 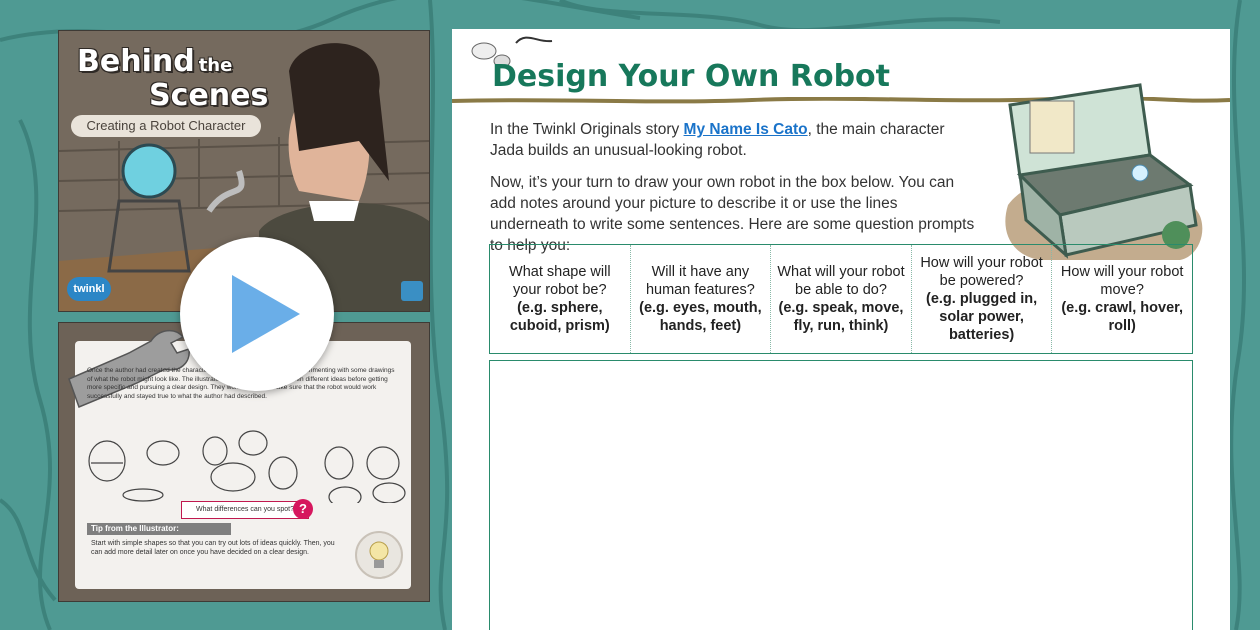 I want to click on cover-title-scenes: Scenes, so click(x=209, y=95).